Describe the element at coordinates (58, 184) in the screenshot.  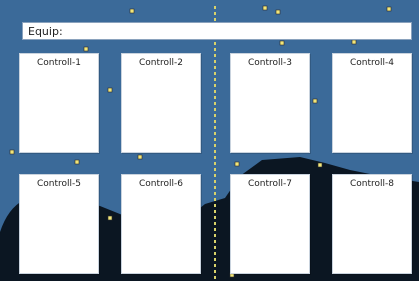
I see `control-panel-label: Controll-5` at that location.